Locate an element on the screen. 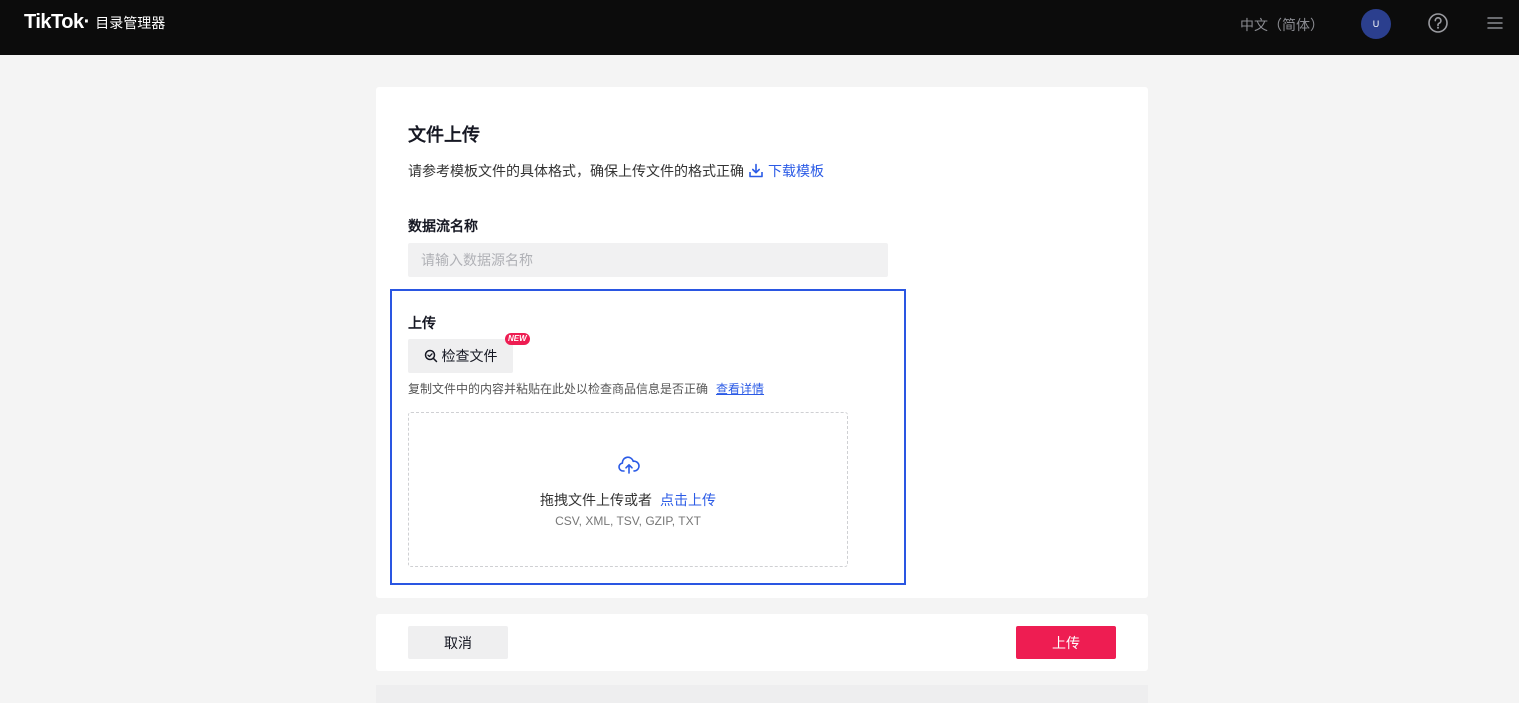  hint-text: 复制文件中的内容并粘贴在此处以检查商品信息是否正确 is located at coordinates (558, 389).